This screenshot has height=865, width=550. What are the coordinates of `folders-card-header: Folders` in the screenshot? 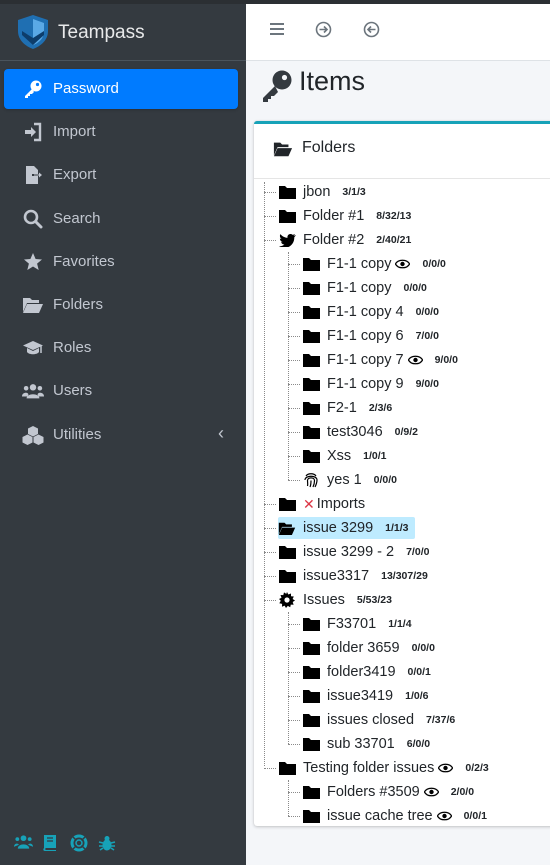 It's located at (402, 151).